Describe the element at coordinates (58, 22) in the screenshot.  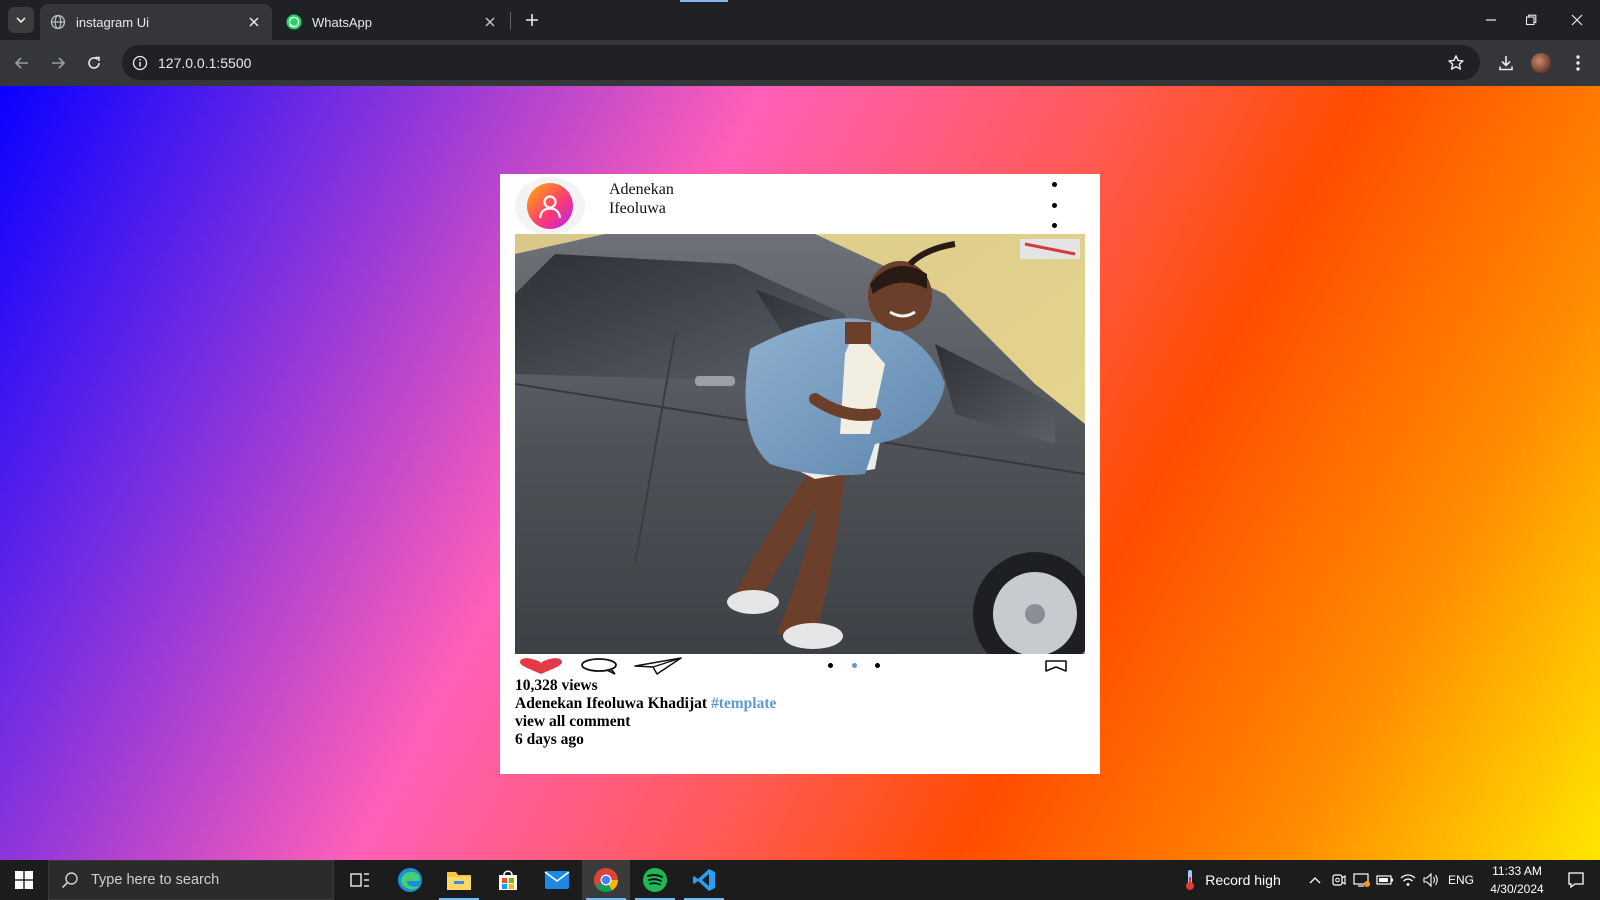
I see `globe-icon` at that location.